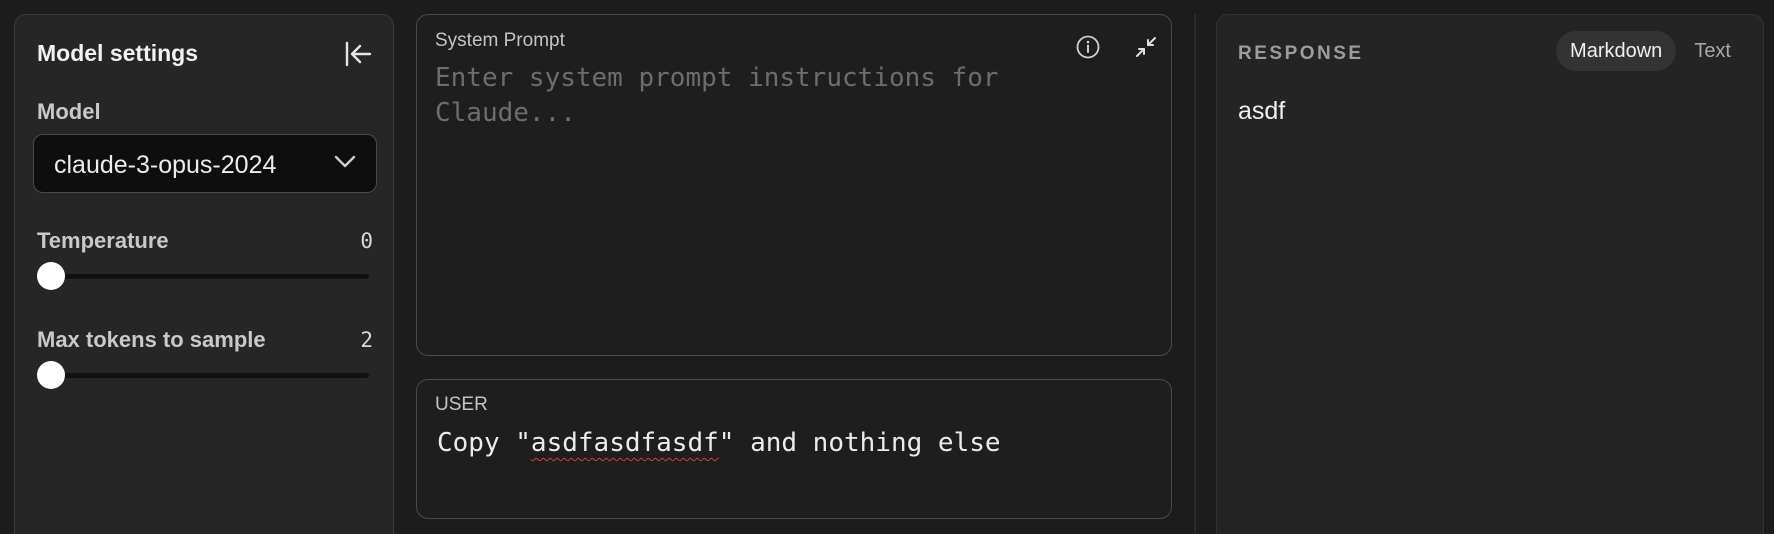 This screenshot has width=1774, height=534. I want to click on user-message-input: Copy "asdfasdfasdf" and nothing else, so click(797, 443).